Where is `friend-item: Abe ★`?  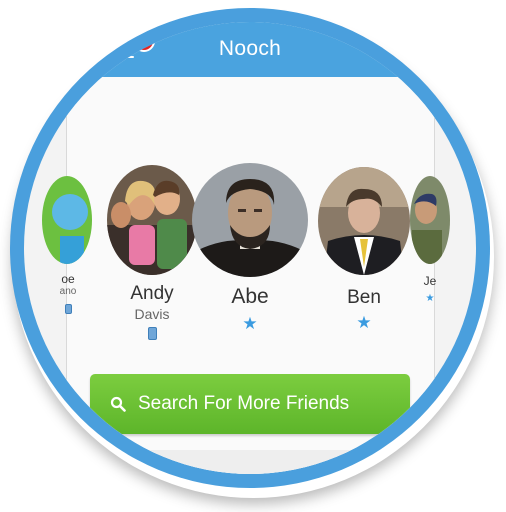
friend-item: Abe ★ is located at coordinates (250, 247).